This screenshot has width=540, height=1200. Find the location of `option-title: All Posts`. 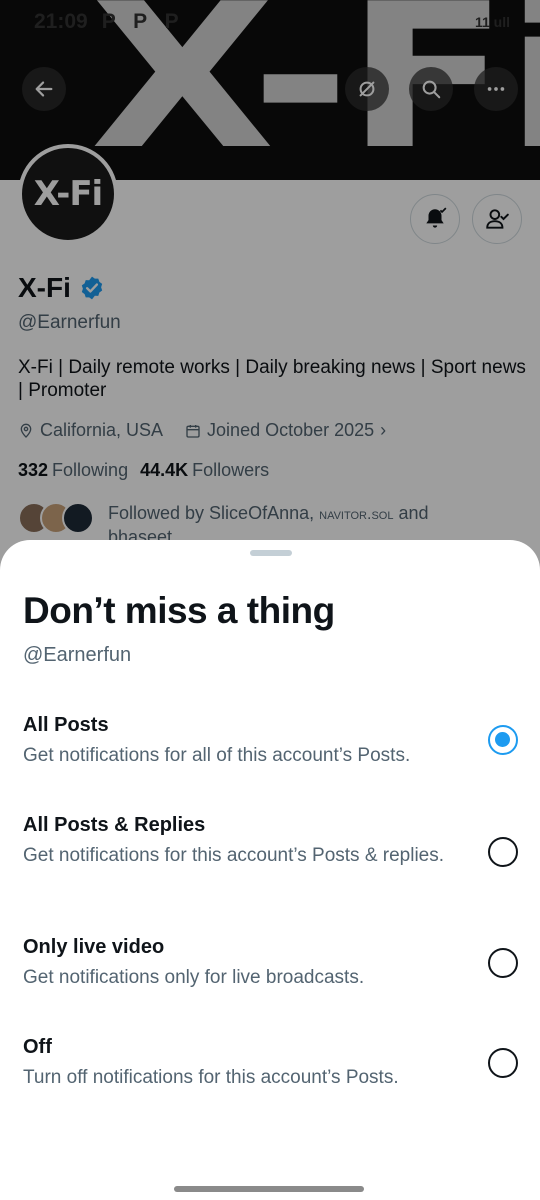

option-title: All Posts is located at coordinates (66, 725).